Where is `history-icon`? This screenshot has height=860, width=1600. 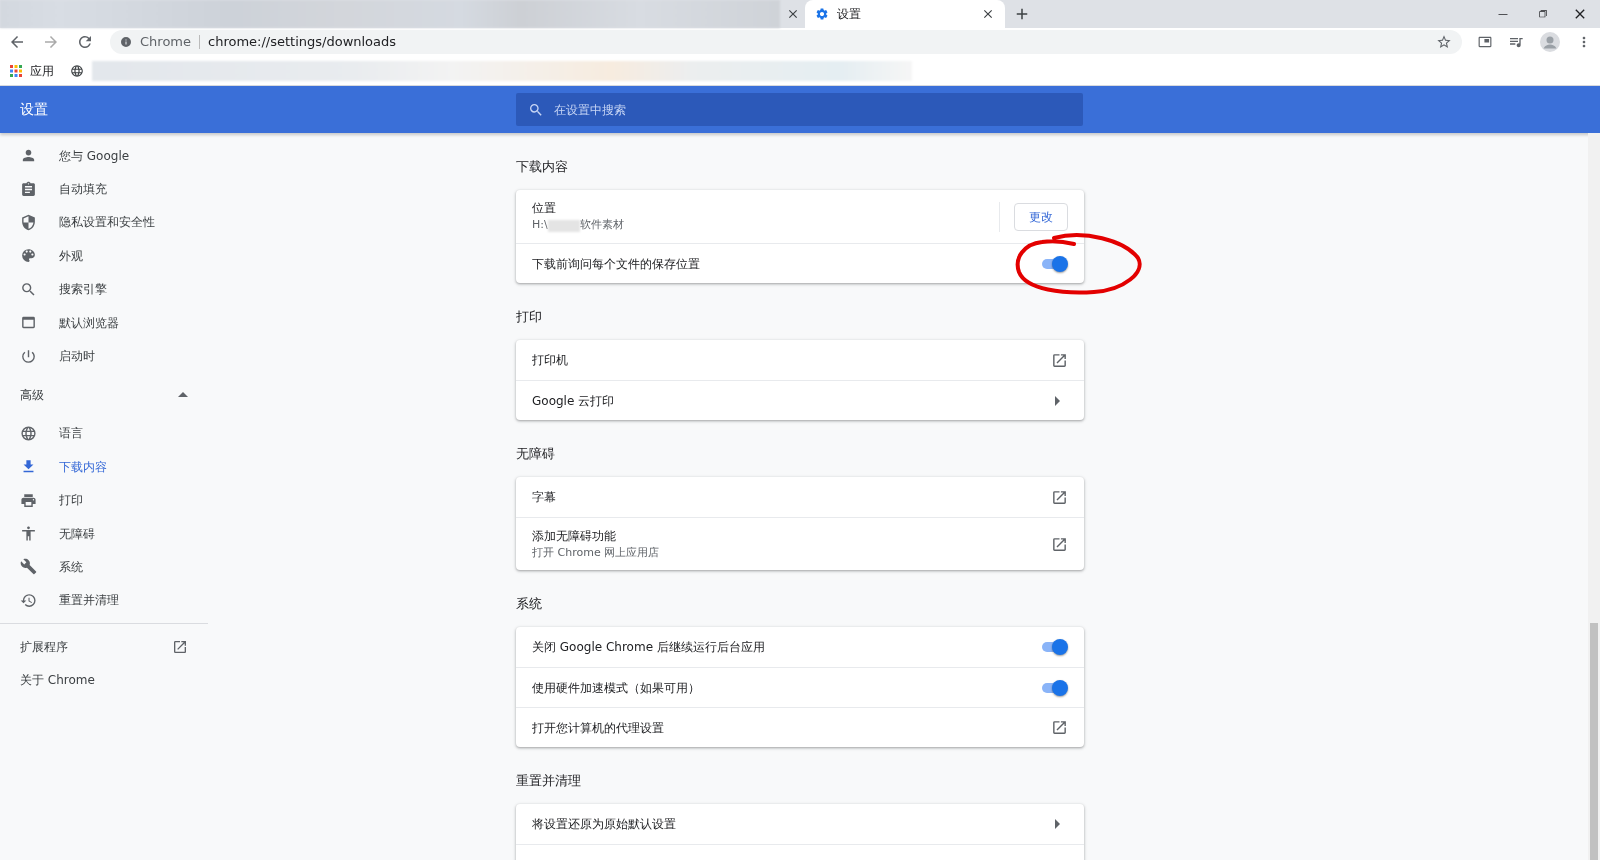 history-icon is located at coordinates (28, 600).